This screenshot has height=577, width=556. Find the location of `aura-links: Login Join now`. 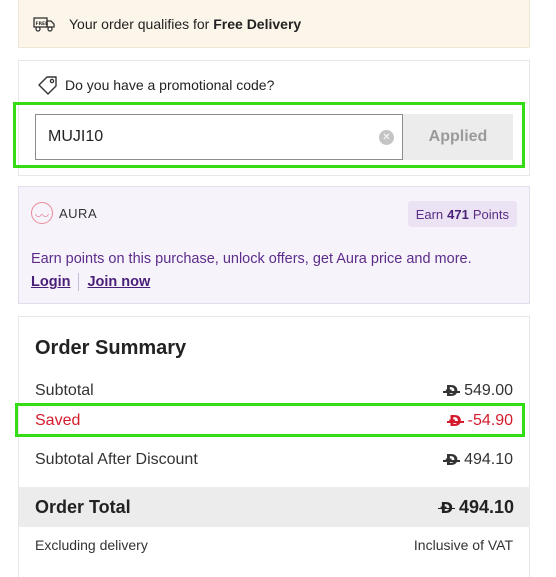

aura-links: Login Join now is located at coordinates (90, 282).